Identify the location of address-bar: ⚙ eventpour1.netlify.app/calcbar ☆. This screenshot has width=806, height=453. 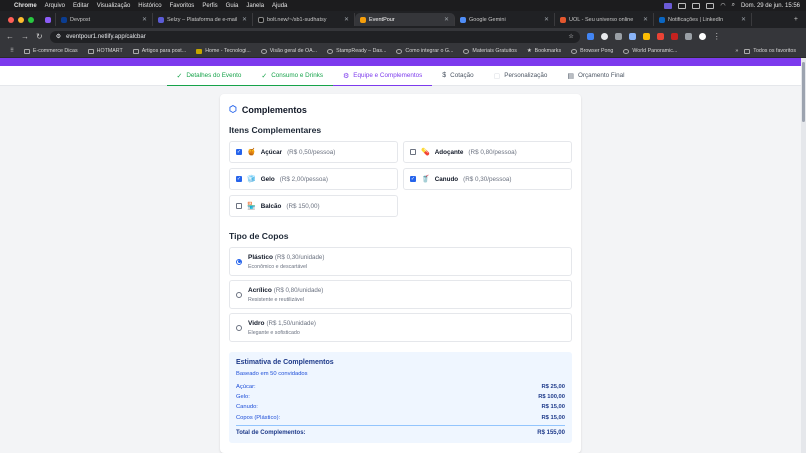
(314, 36).